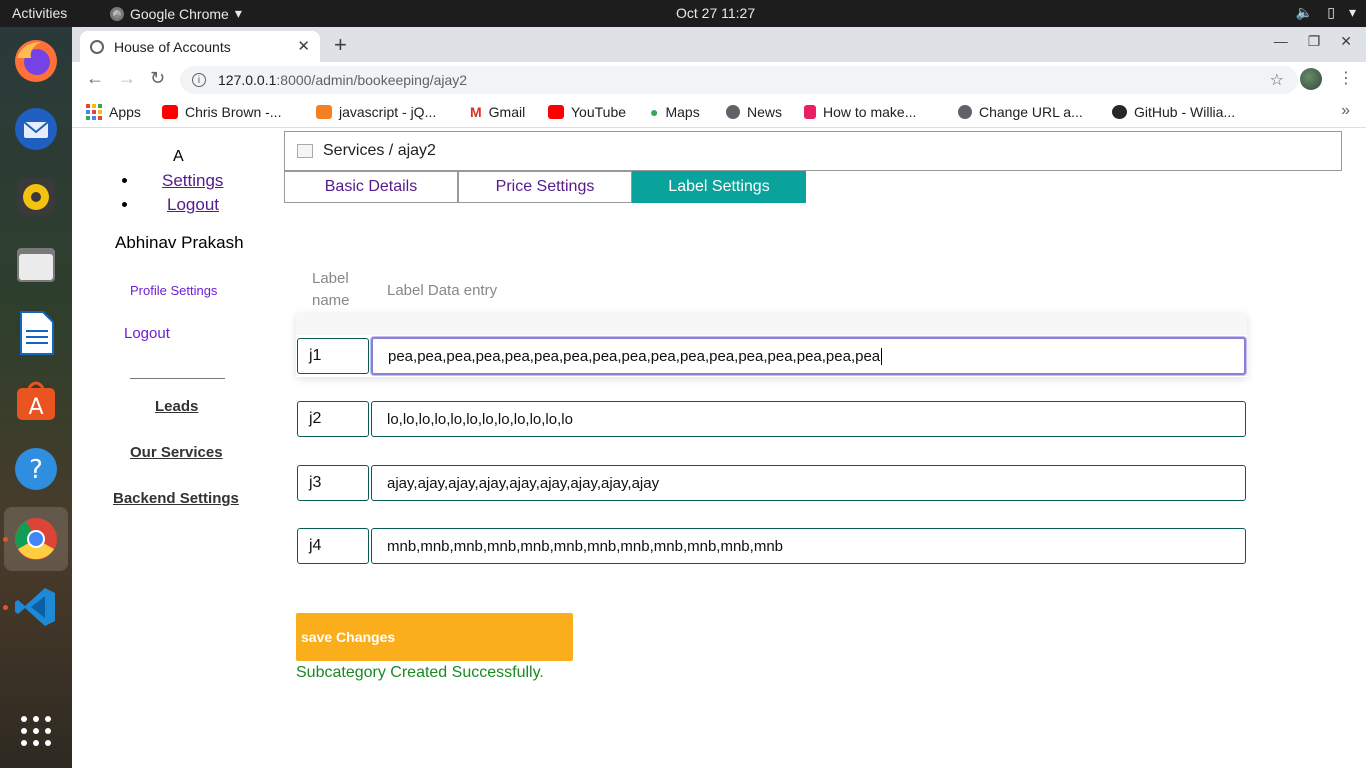  I want to click on help-icon: ?, so click(36, 469).